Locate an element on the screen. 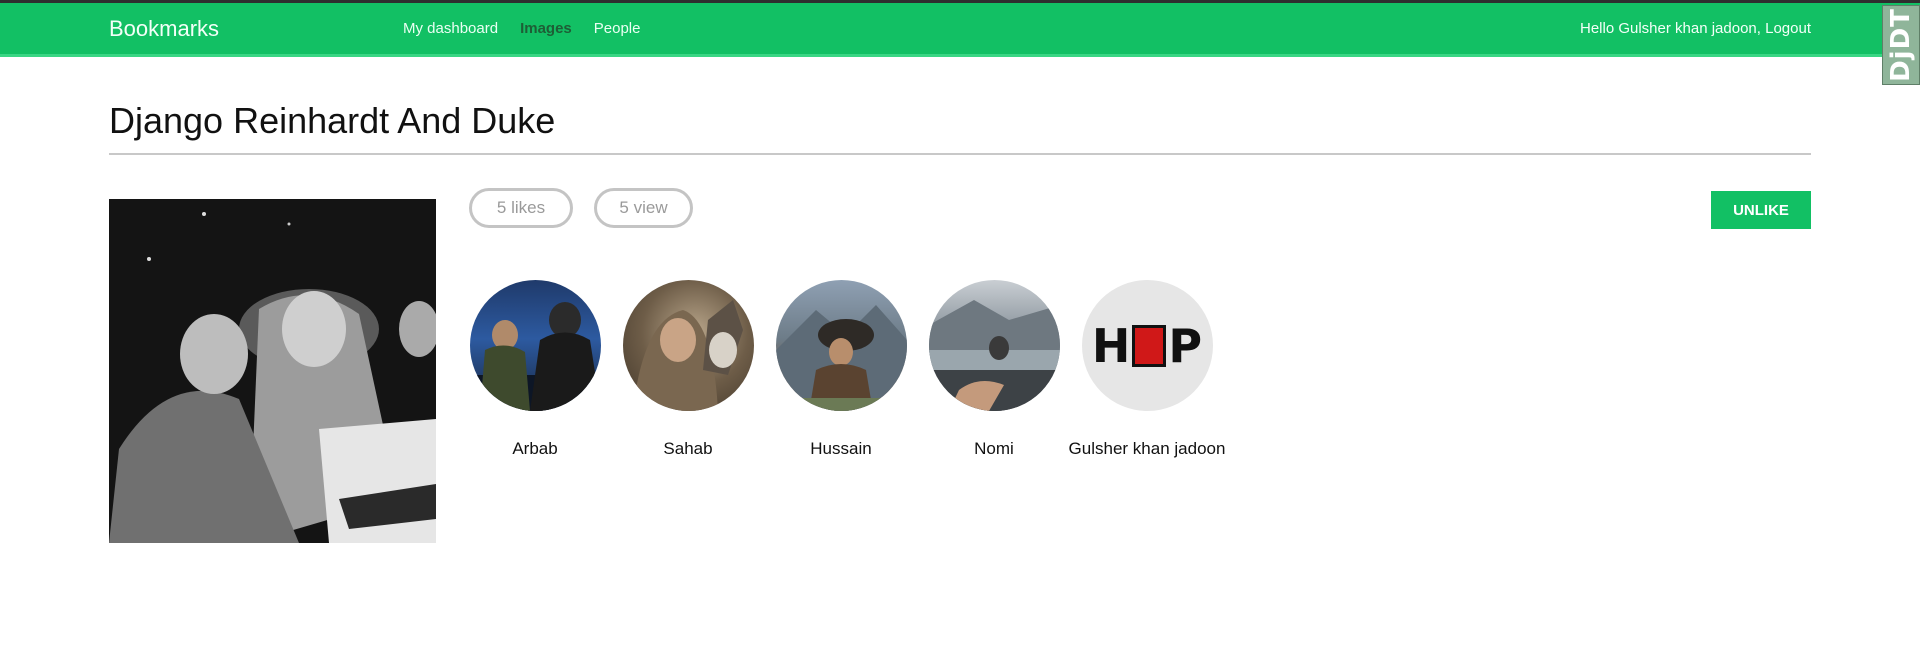 The image size is (1920, 655). bookmark-image is located at coordinates (272, 371).